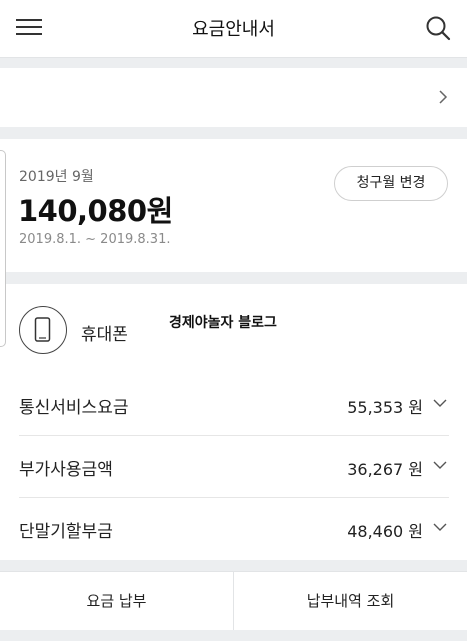  I want to click on bottom-action-bar: 요금 납부 납부내역 조회, so click(233, 600).